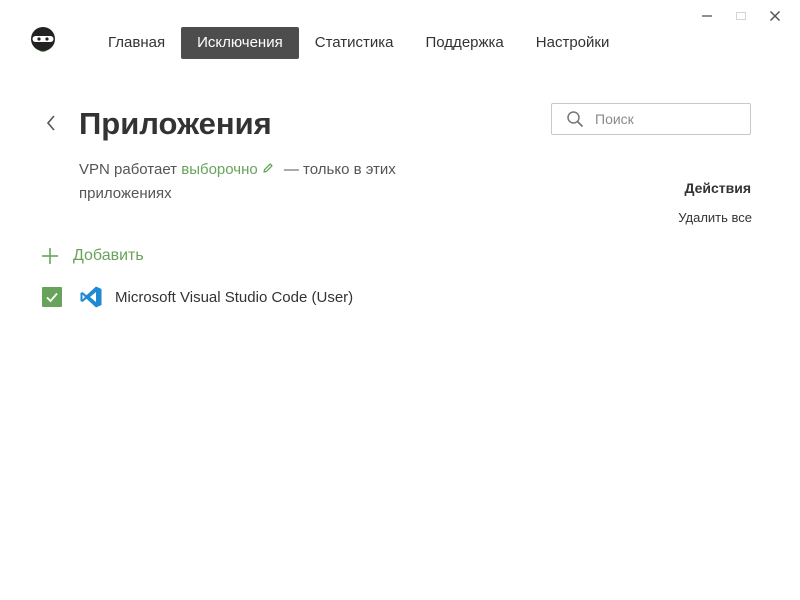  I want to click on nav-settings: Настройки, so click(573, 43).